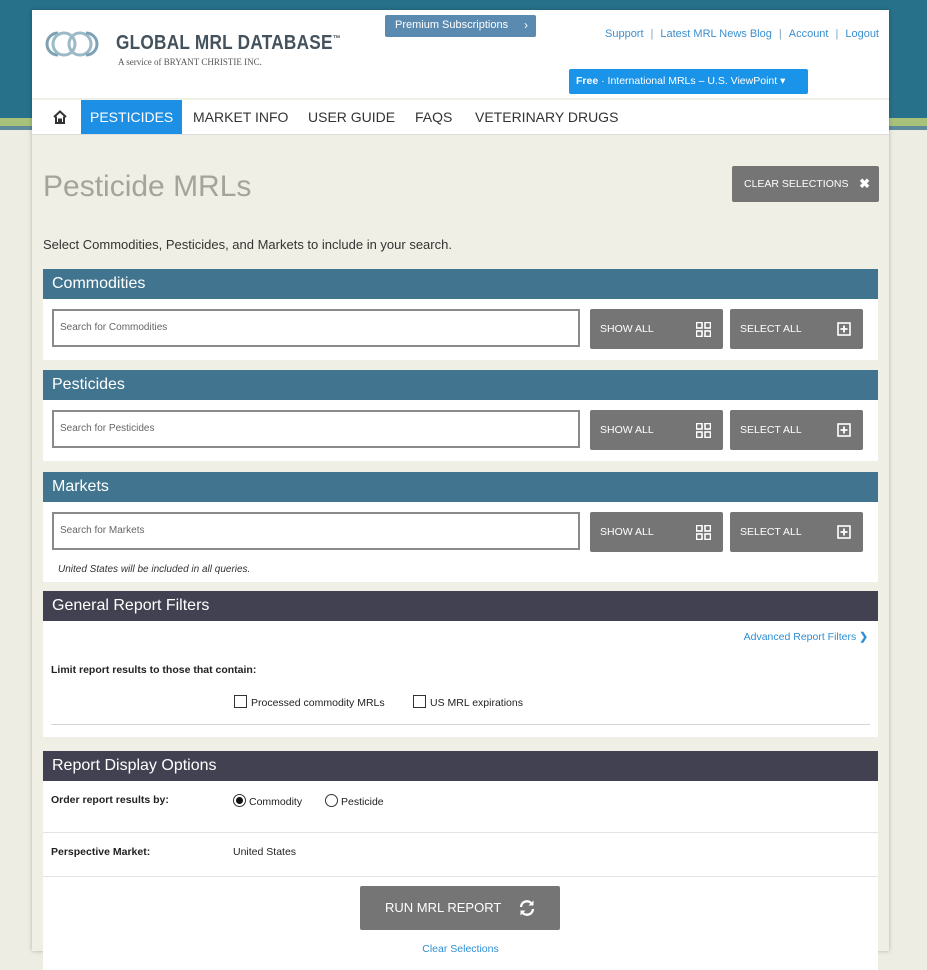  I want to click on chevron-right-icon: ›, so click(526, 25).